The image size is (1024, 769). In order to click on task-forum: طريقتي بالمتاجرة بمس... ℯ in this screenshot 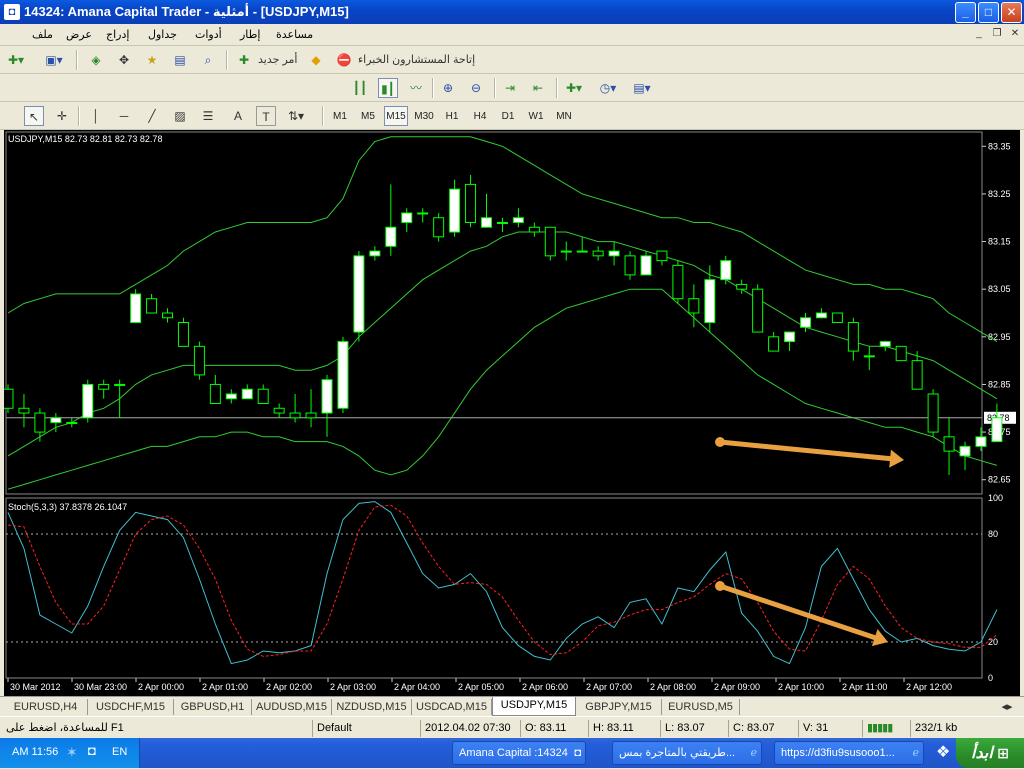, I will do `click(687, 753)`.